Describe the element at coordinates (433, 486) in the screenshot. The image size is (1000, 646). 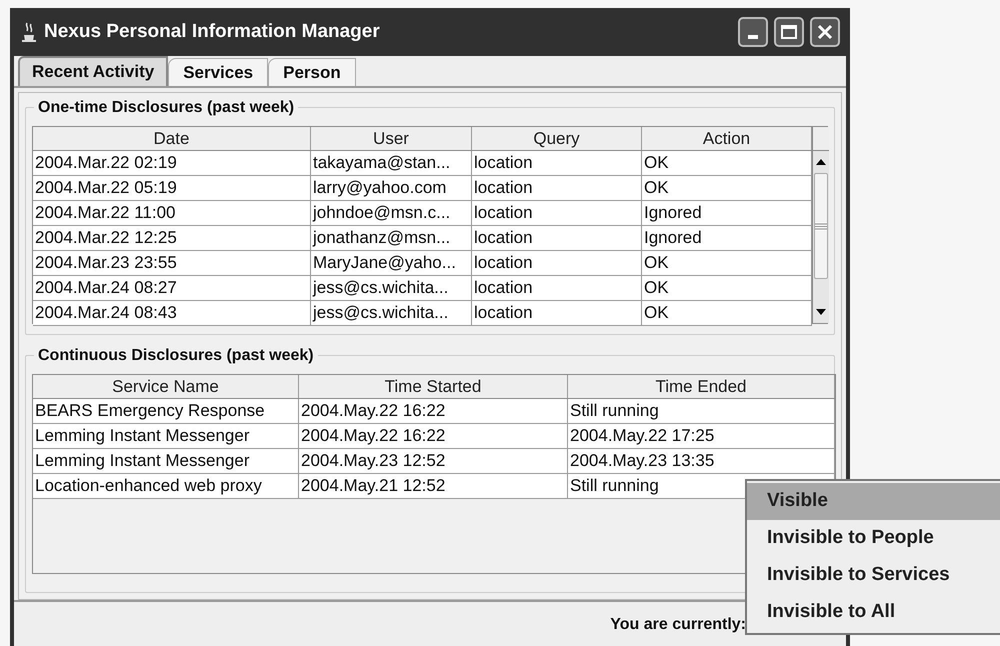
I see `table-cell: 2004.May.21 12:52` at that location.